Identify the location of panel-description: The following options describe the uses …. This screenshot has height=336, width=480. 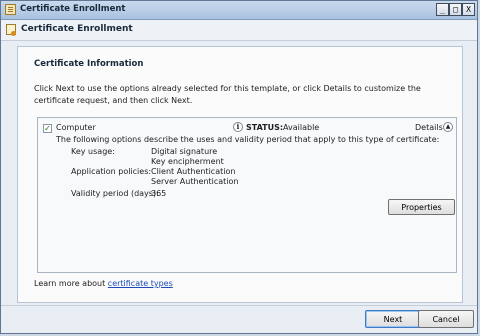
(248, 139).